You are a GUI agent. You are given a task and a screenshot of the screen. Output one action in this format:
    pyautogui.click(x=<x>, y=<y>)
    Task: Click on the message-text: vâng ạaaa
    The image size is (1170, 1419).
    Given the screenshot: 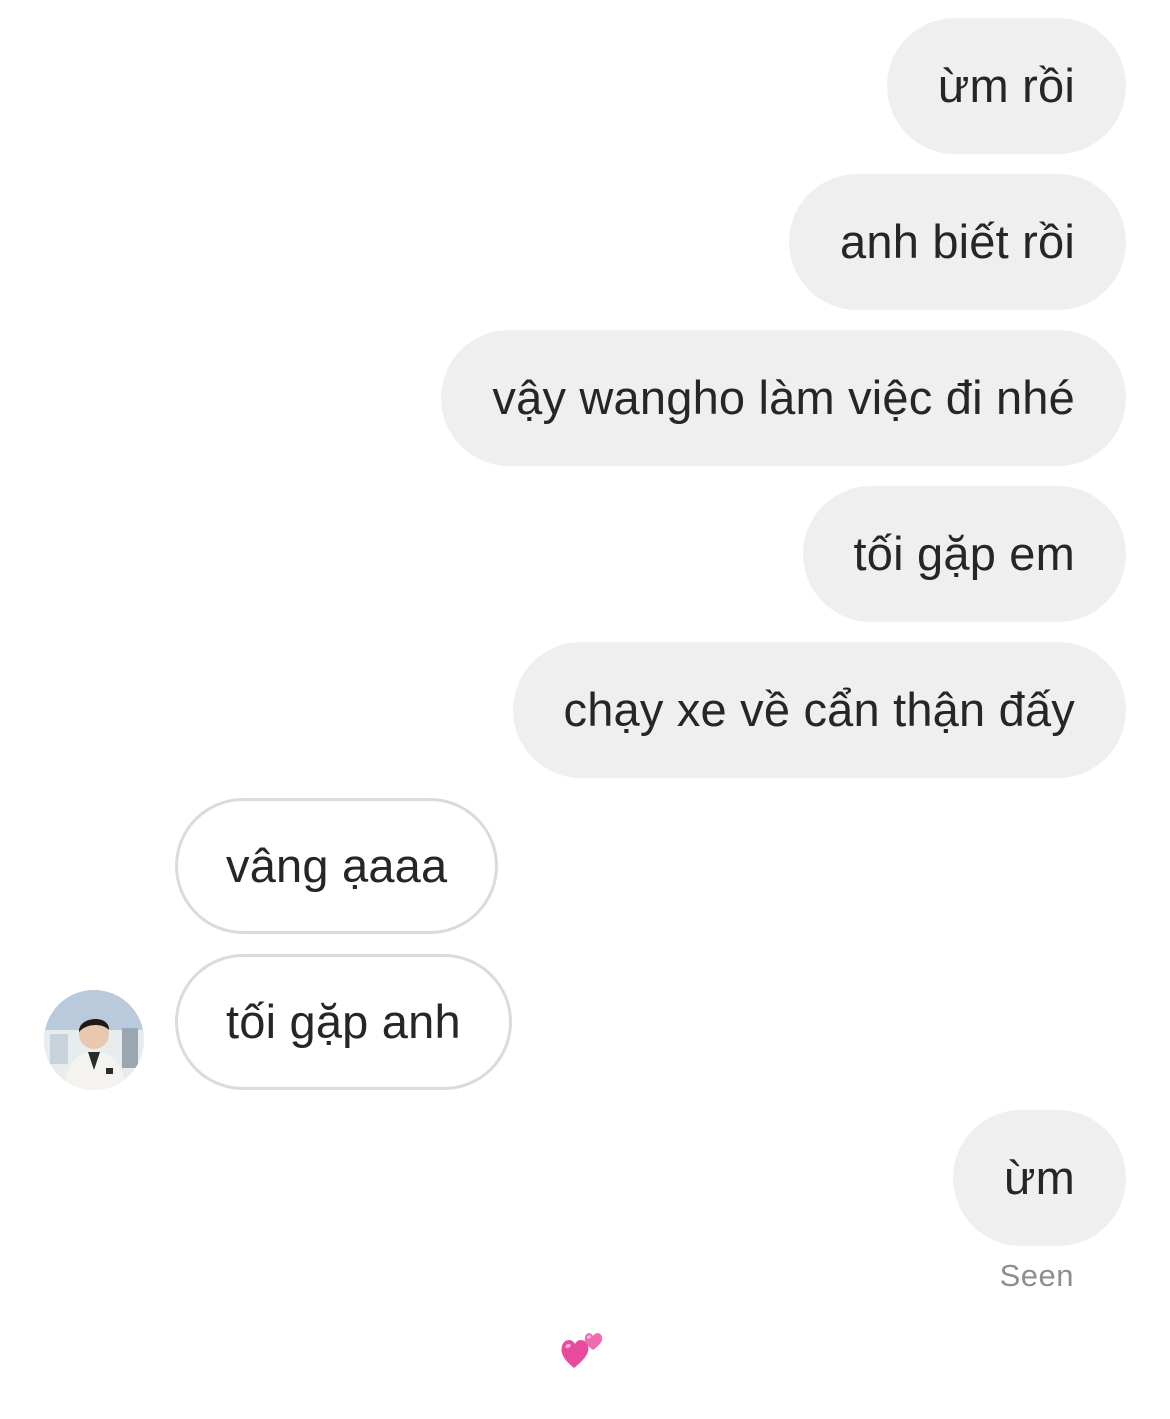 What is the action you would take?
    pyautogui.click(x=337, y=865)
    